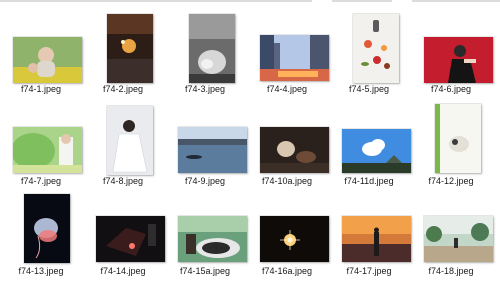 The height and width of the screenshot is (285, 500). I want to click on file-item: f74-13.jpeg, so click(41, 238).